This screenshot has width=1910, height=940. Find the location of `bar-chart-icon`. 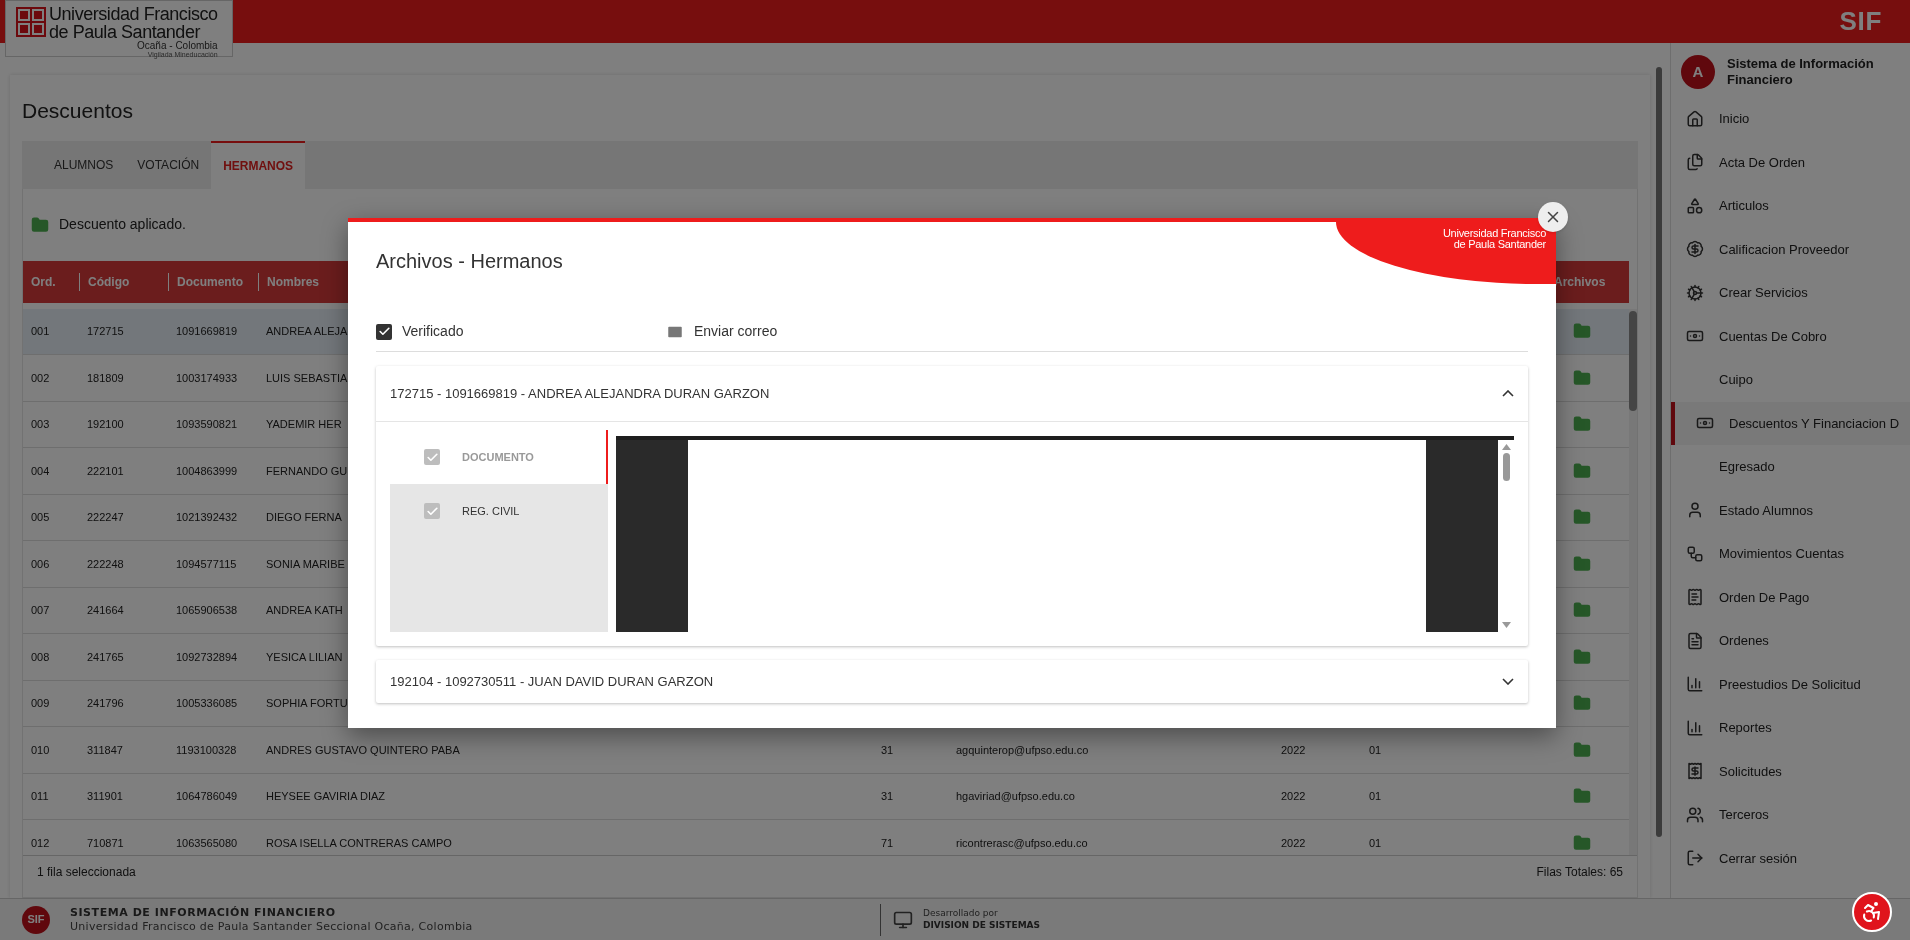

bar-chart-icon is located at coordinates (1695, 727).